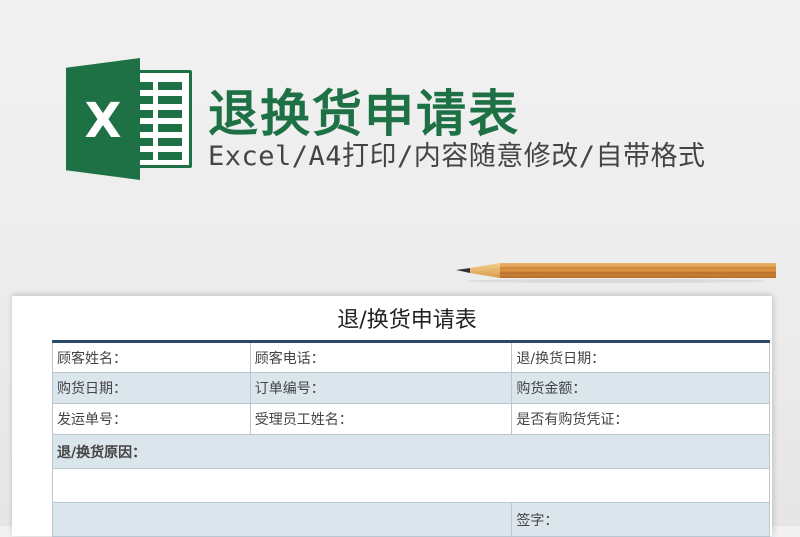  I want to click on table-row: 签字：, so click(410, 519).